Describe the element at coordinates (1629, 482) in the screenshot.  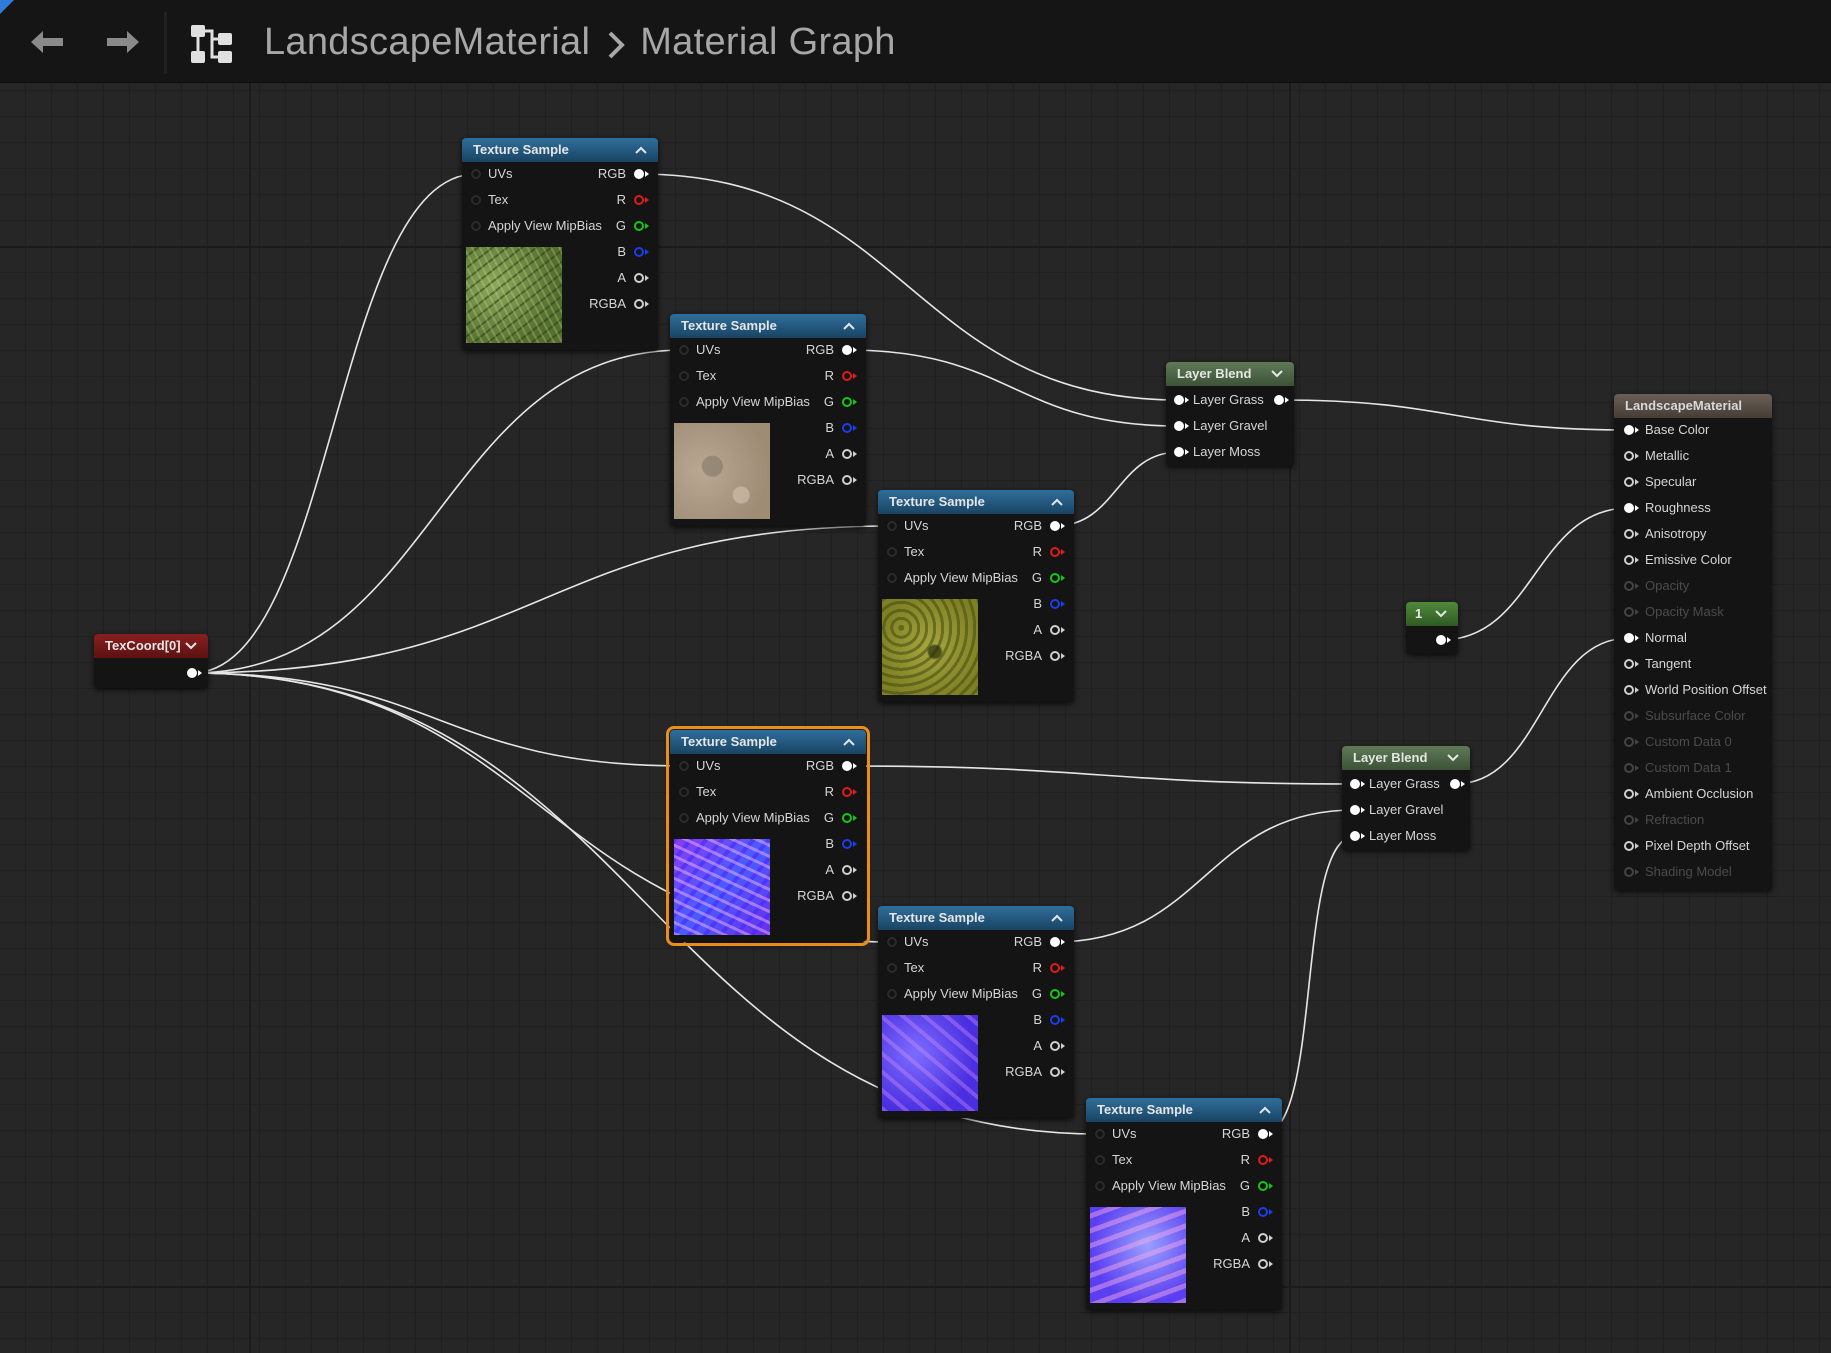
I see `input-pin-specular` at that location.